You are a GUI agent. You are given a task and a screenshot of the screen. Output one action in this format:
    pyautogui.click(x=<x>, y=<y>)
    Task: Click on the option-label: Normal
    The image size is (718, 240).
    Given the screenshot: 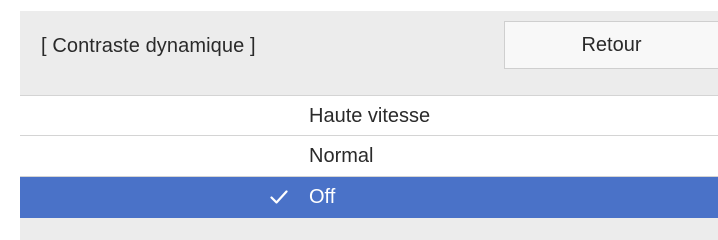 What is the action you would take?
    pyautogui.click(x=341, y=156)
    